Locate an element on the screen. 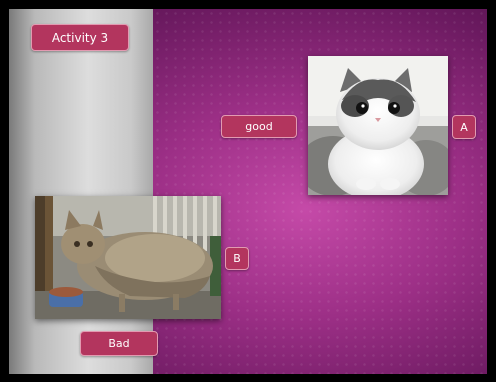 Image resolution: width=496 pixels, height=382 pixels. white-kitten-photo is located at coordinates (378, 125).